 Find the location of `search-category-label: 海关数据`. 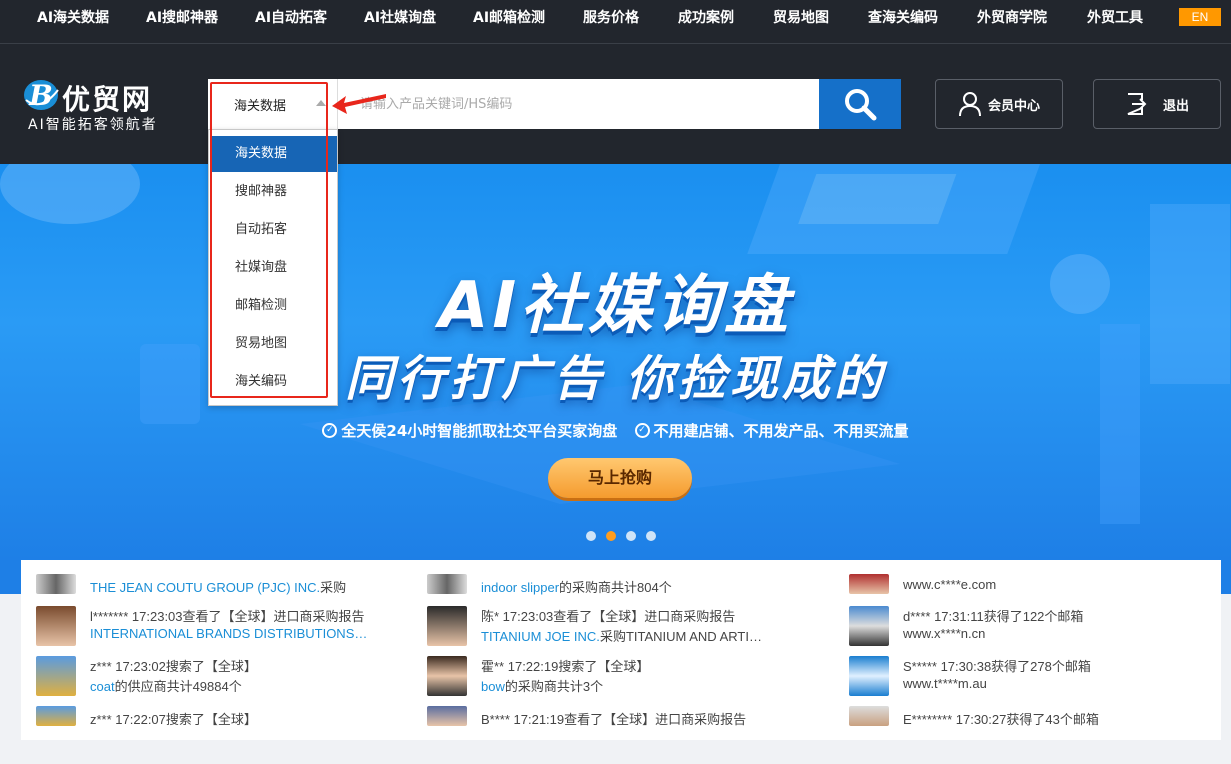

search-category-label: 海关数据 is located at coordinates (260, 106).